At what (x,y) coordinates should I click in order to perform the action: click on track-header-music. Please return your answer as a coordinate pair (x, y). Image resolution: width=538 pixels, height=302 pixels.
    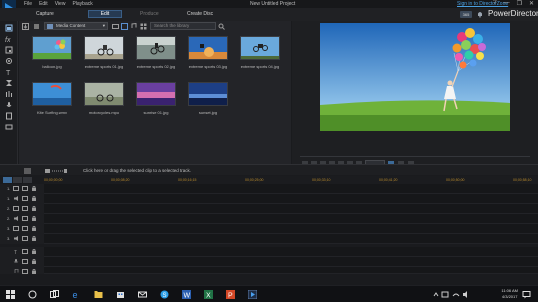
    Looking at the image, I should click on (22, 270).